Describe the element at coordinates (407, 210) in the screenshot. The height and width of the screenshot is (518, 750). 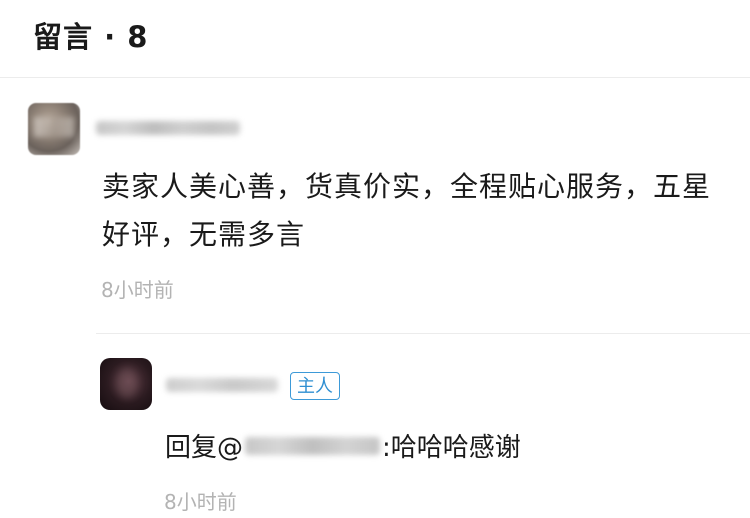
I see `comment-text: 卖家人美心善，货真价实，全程贴心服务，五星好评，无需多言` at that location.